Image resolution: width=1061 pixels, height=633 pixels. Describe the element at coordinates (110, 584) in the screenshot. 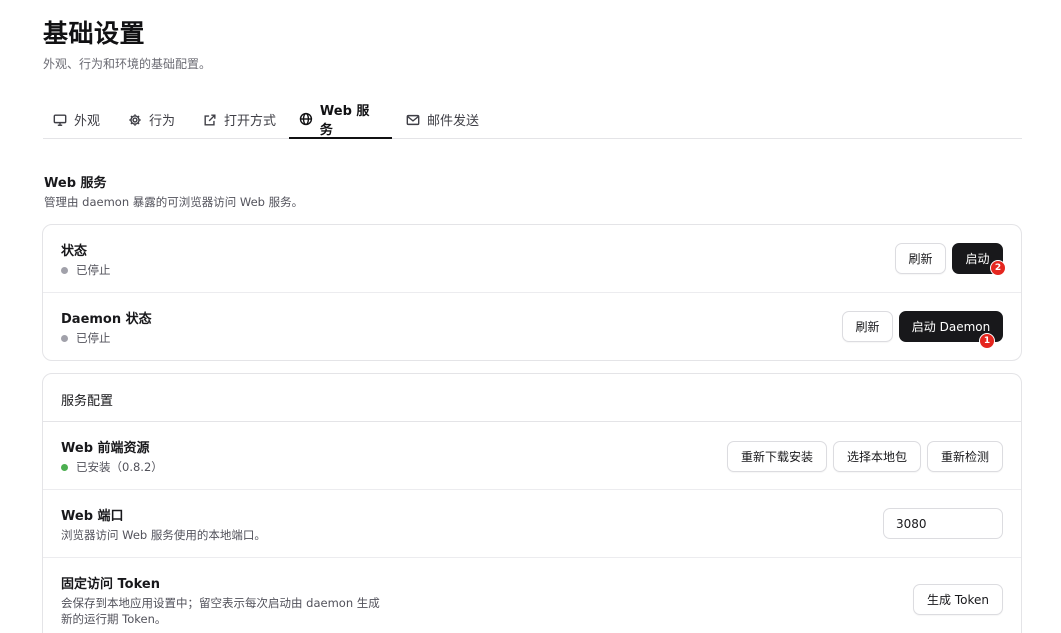

I see `token-title: 固定访问 Token` at that location.